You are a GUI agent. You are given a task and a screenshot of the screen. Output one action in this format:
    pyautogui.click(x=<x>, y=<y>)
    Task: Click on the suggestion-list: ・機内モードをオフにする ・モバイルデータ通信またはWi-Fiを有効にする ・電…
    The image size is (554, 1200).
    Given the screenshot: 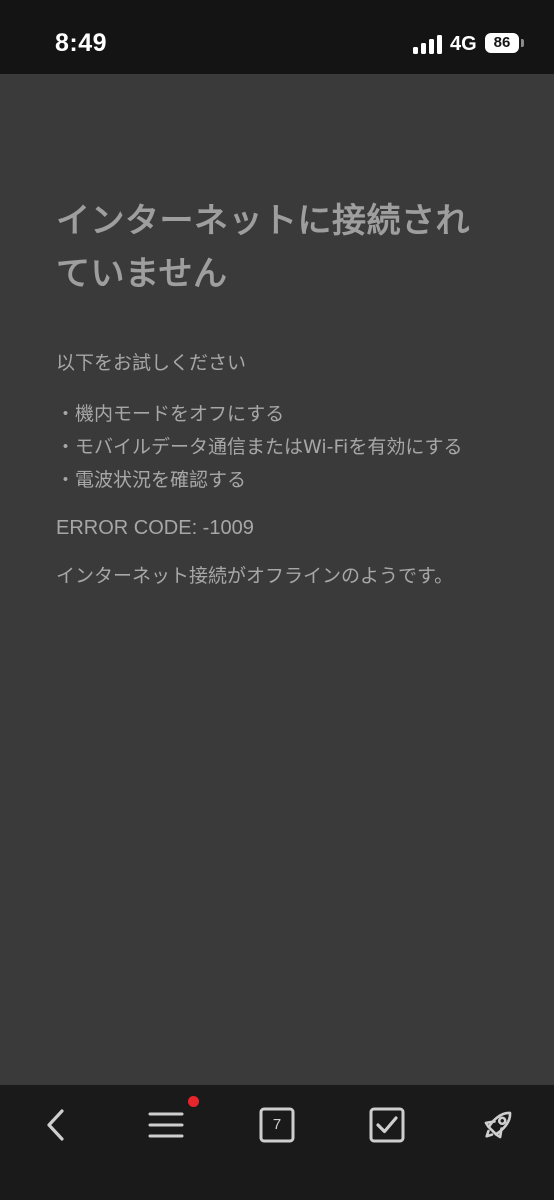 What is the action you would take?
    pyautogui.click(x=286, y=447)
    